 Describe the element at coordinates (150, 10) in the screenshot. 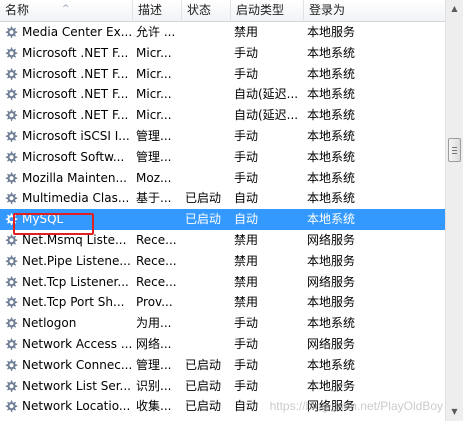

I see `column-header-description-label: 描述` at that location.